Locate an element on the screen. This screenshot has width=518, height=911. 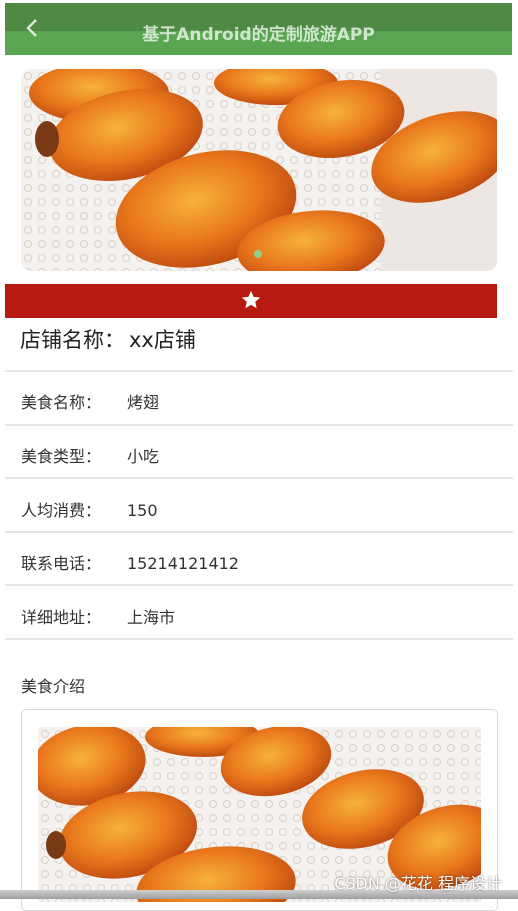
carousel-indicator is located at coordinates (258, 254).